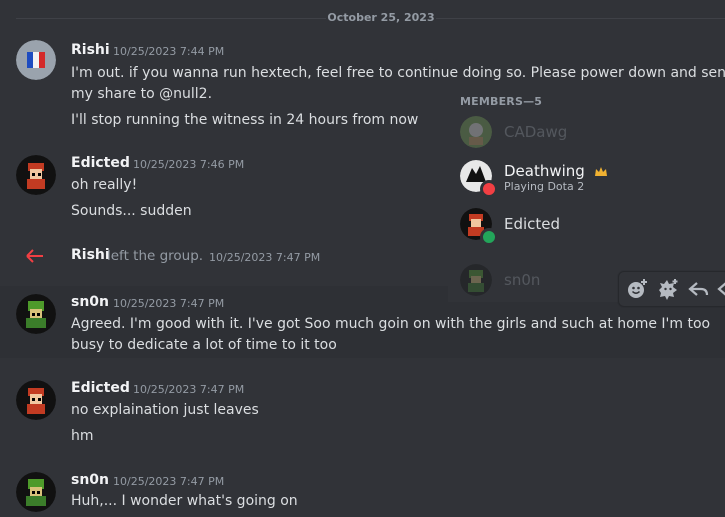 The image size is (725, 517). What do you see at coordinates (104, 185) in the screenshot?
I see `message-text: oh really!` at bounding box center [104, 185].